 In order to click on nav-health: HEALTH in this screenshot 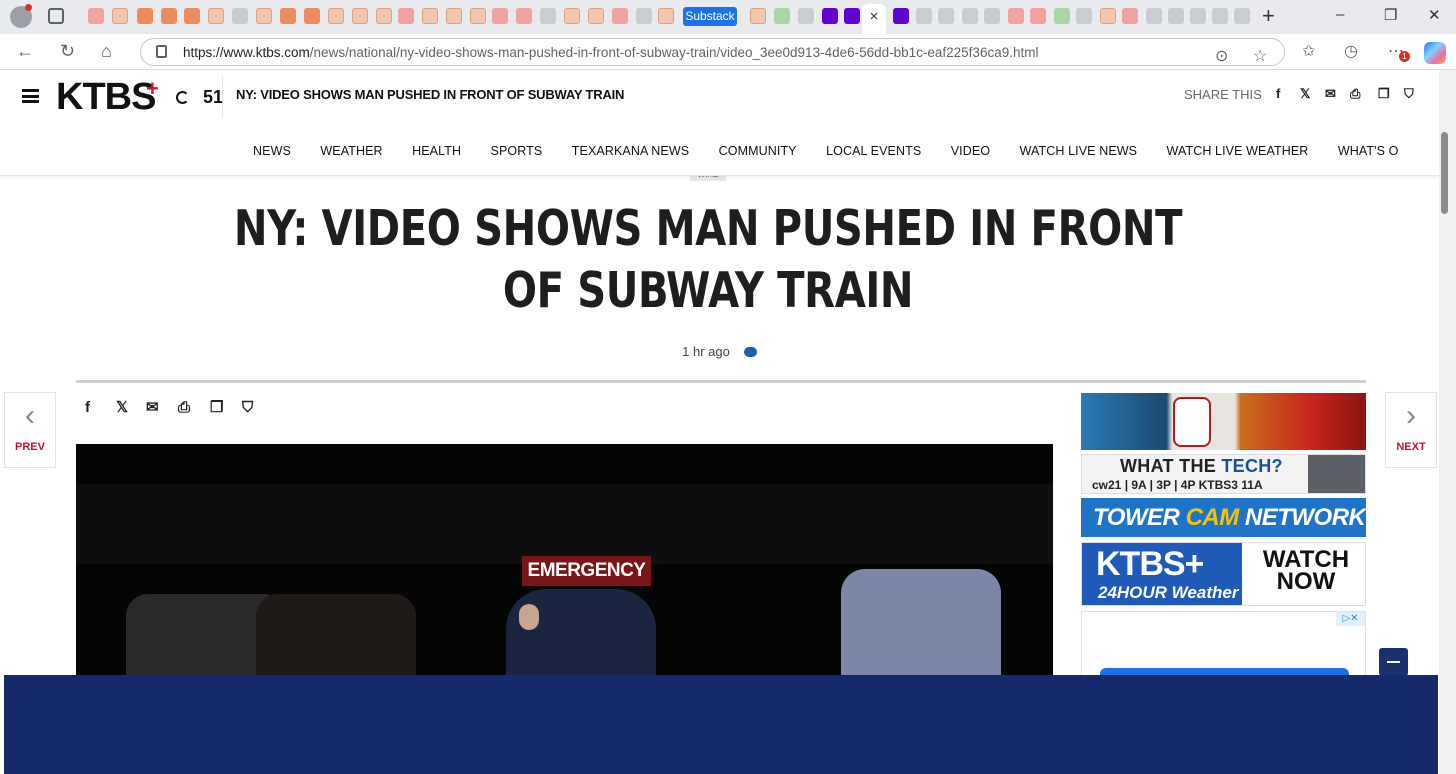, I will do `click(436, 151)`.